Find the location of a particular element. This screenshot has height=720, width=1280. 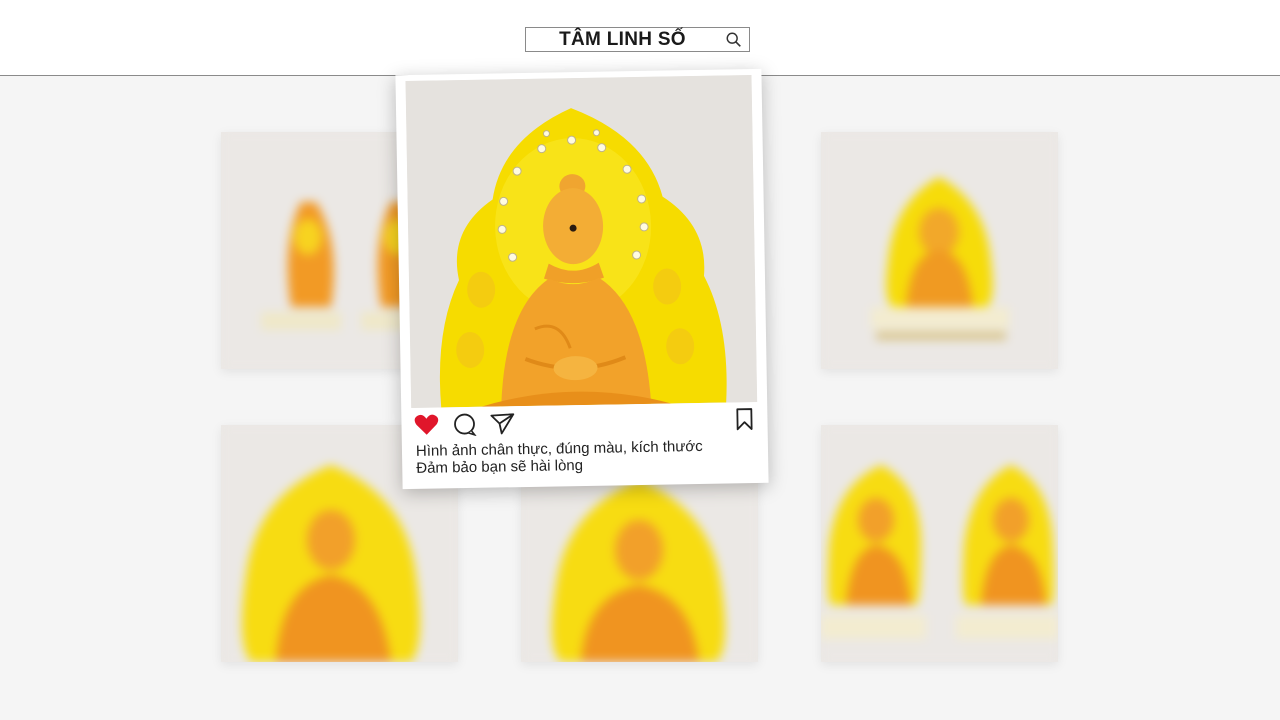

gallery-tile-top-right is located at coordinates (939, 250).